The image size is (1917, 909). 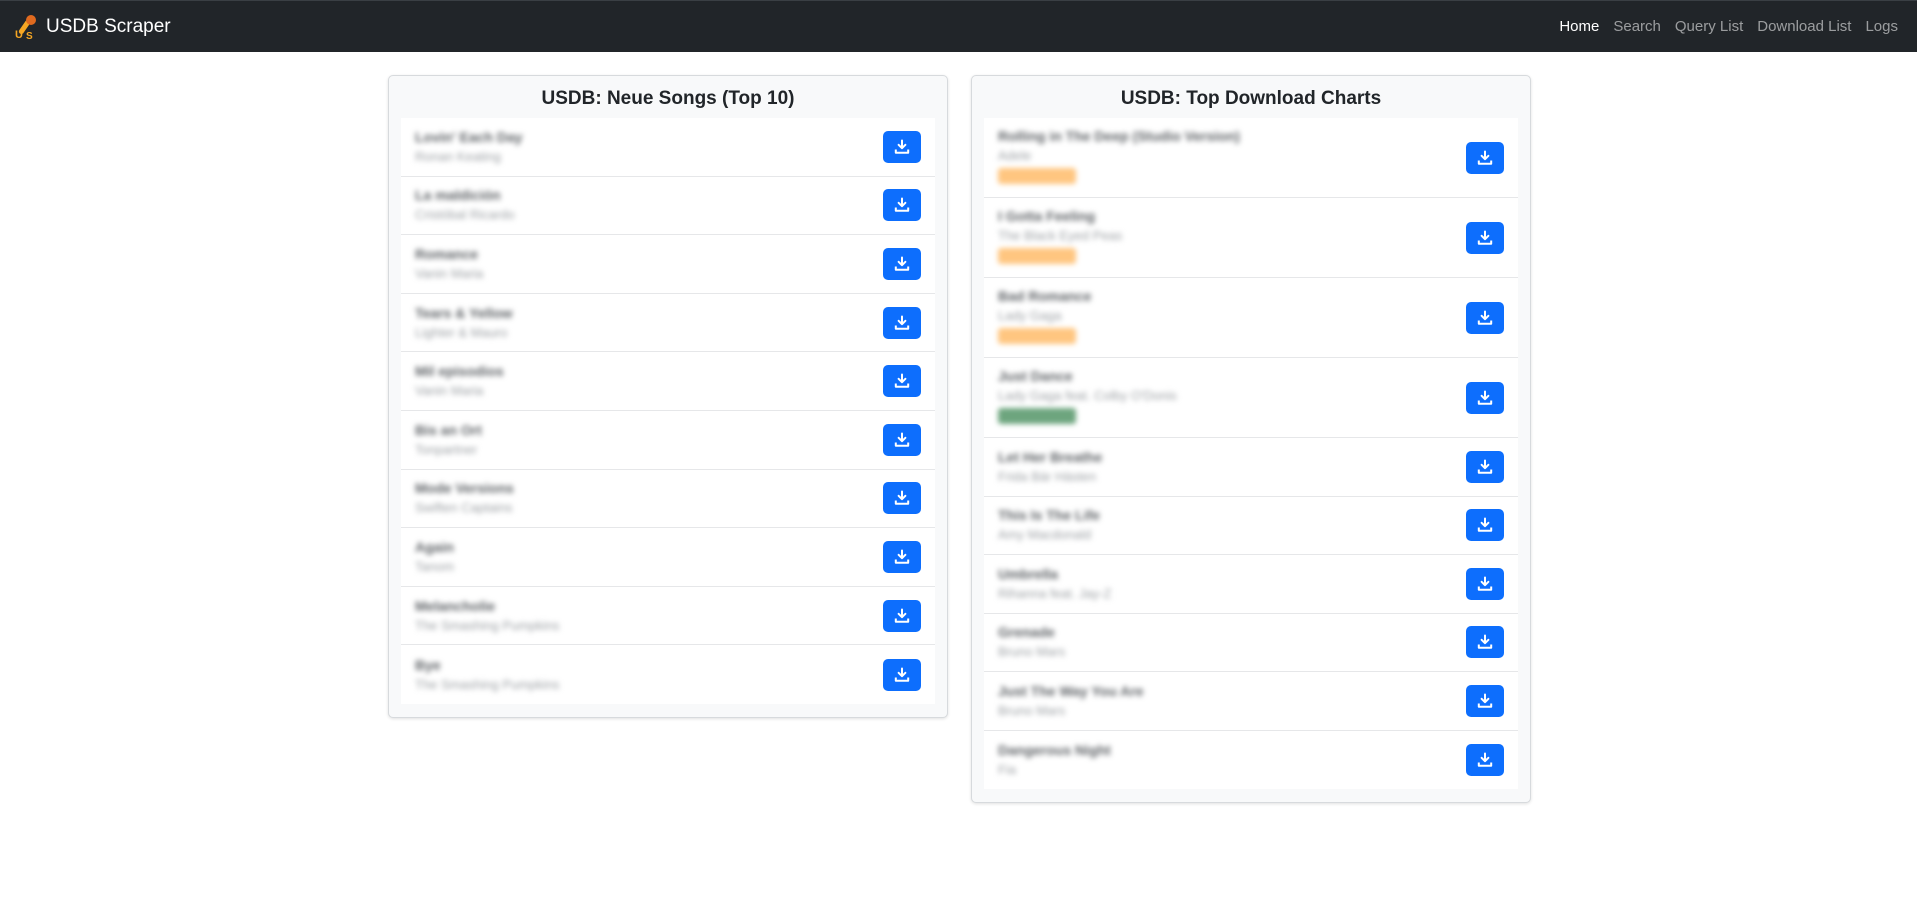 What do you see at coordinates (1804, 26) in the screenshot?
I see `nav-link-download-list: Download List` at bounding box center [1804, 26].